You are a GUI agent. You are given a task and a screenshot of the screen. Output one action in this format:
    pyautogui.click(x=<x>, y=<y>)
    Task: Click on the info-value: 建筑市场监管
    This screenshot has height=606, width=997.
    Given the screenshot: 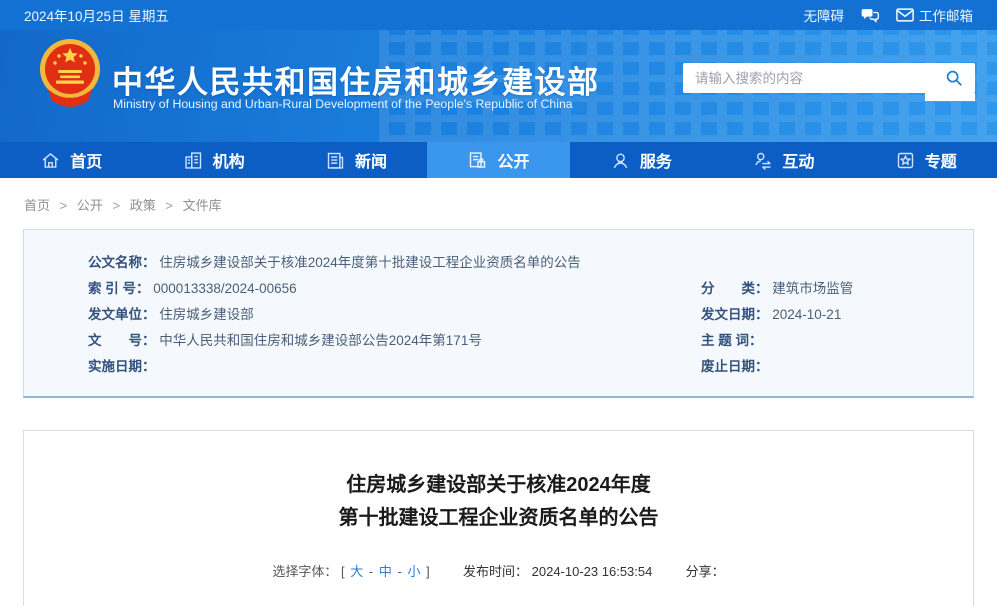 What is the action you would take?
    pyautogui.click(x=813, y=288)
    